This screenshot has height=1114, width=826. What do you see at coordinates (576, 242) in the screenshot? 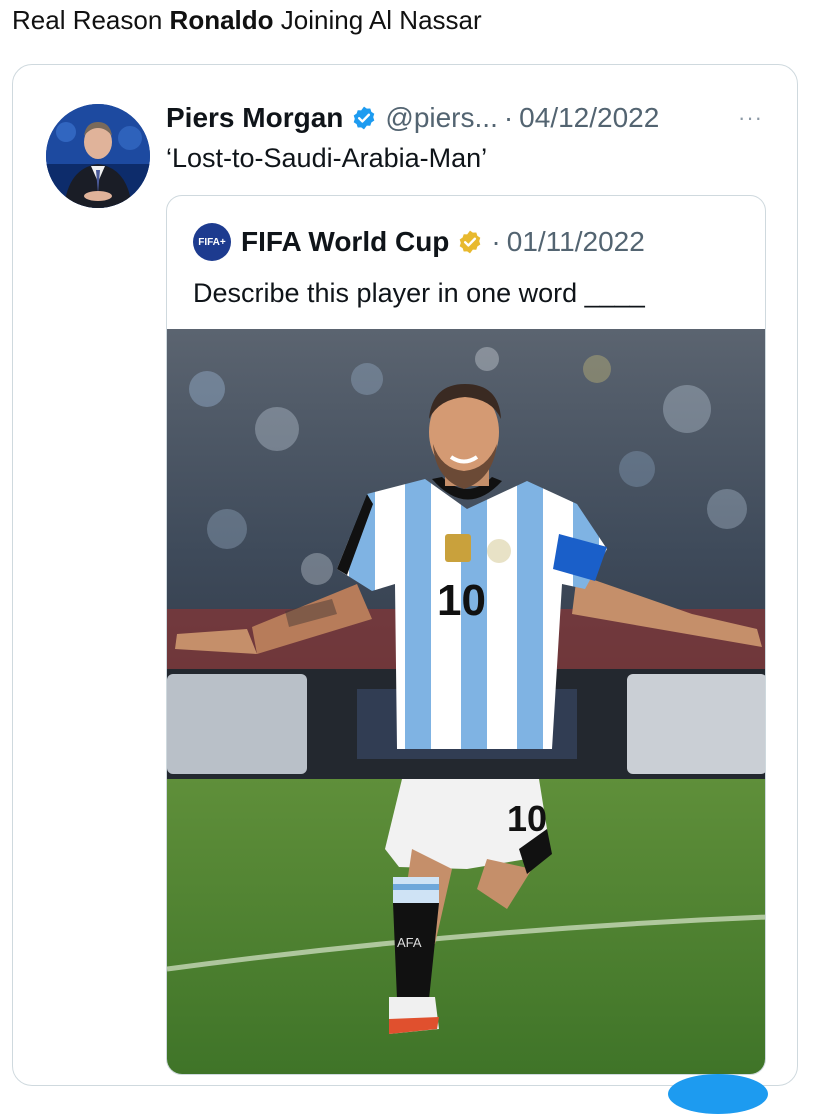
I see `quoted-tweet-date: 01/11/2022` at bounding box center [576, 242].